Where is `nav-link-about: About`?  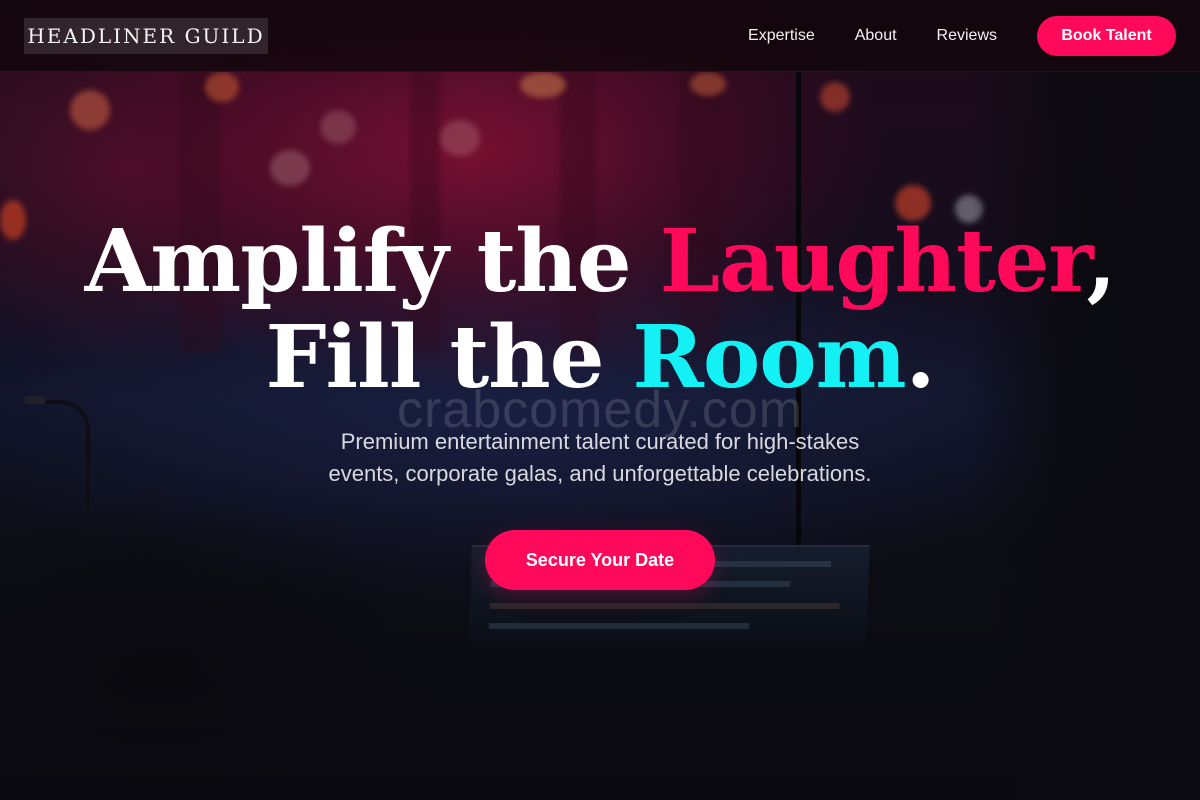
nav-link-about: About is located at coordinates (876, 36).